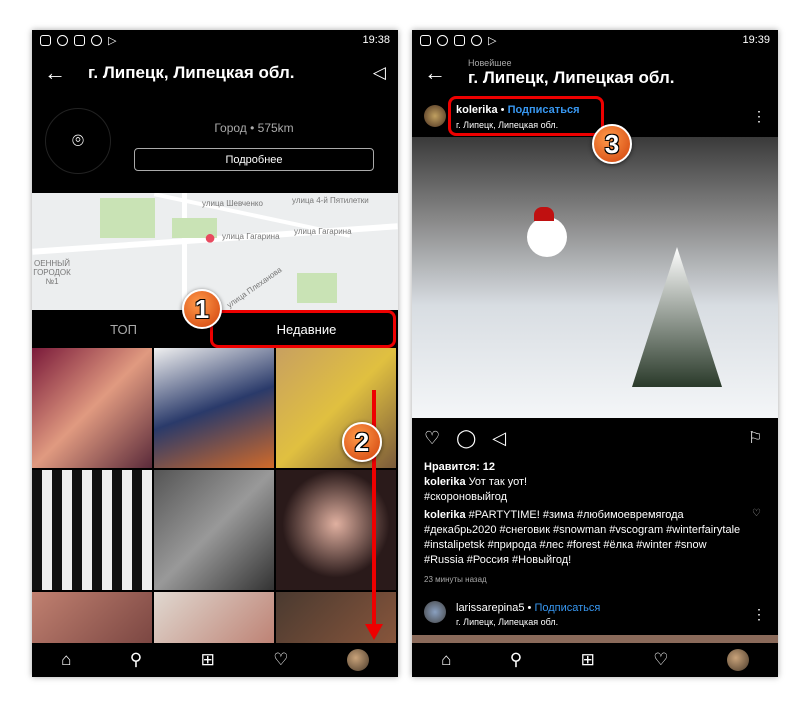 This screenshot has width=808, height=710. Describe the element at coordinates (254, 159) in the screenshot. I see `details-button: Подробнее` at that location.